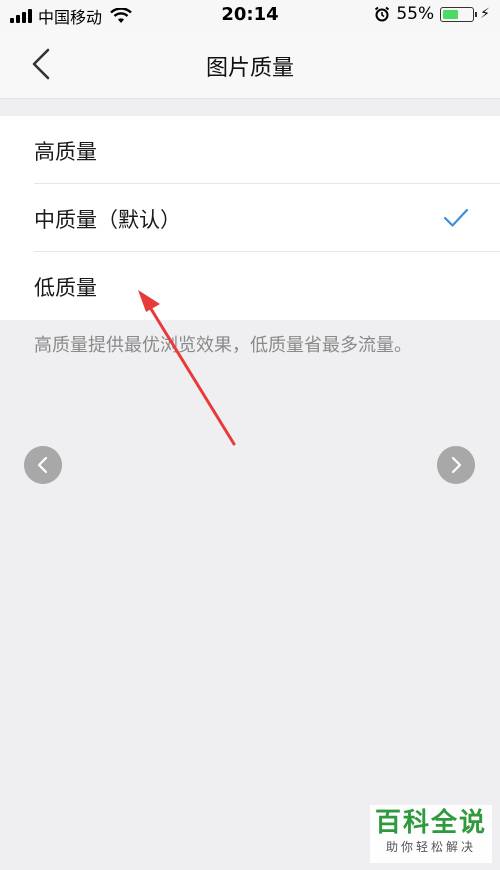 Image resolution: width=500 pixels, height=870 pixels. What do you see at coordinates (250, 150) in the screenshot?
I see `option-high-quality: 高质量` at bounding box center [250, 150].